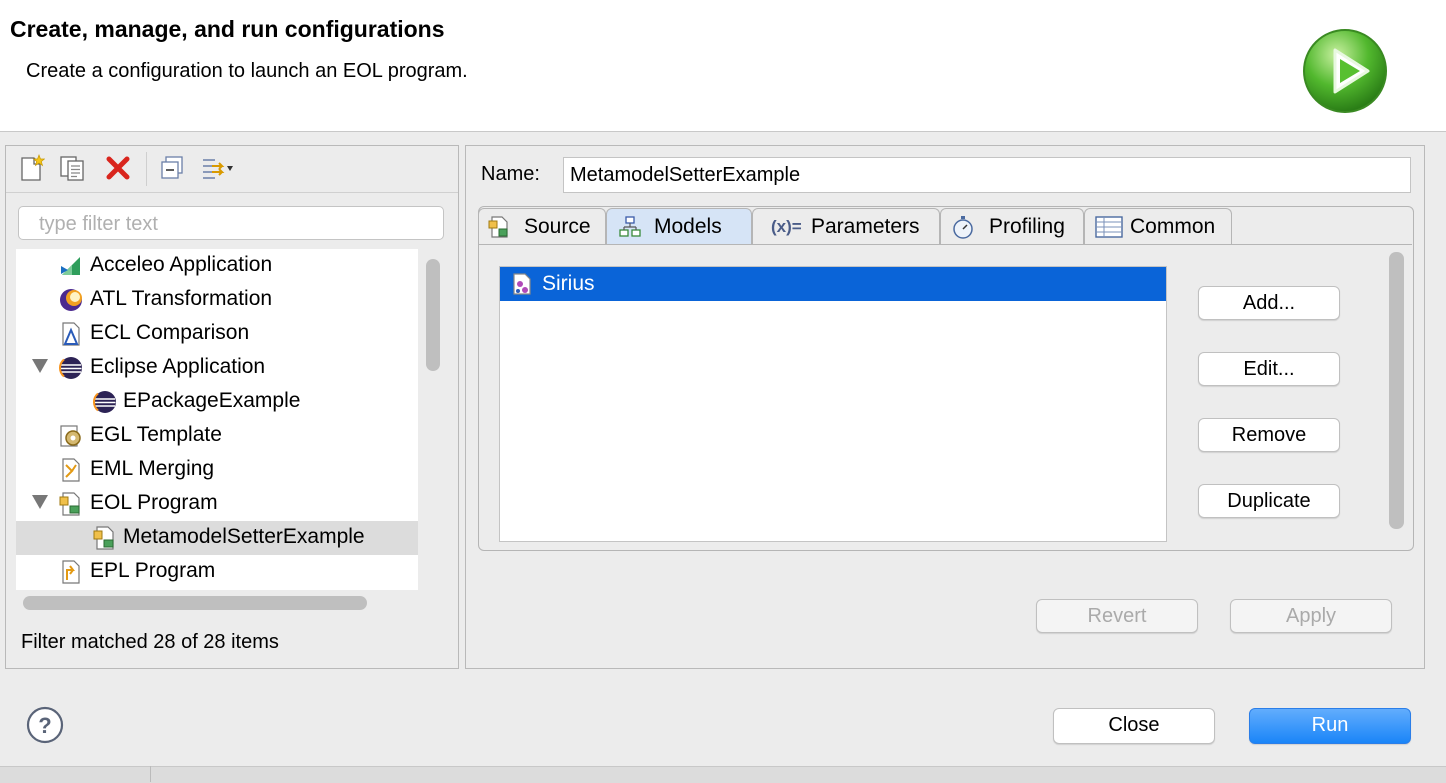 The image size is (1446, 783). Describe the element at coordinates (1117, 616) in the screenshot. I see `revert-button: Revert` at that location.